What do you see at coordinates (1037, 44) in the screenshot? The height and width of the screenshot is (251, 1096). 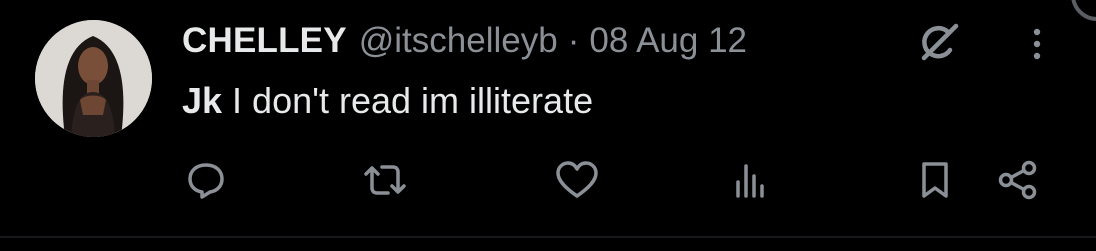 I see `more-vertical-icon` at bounding box center [1037, 44].